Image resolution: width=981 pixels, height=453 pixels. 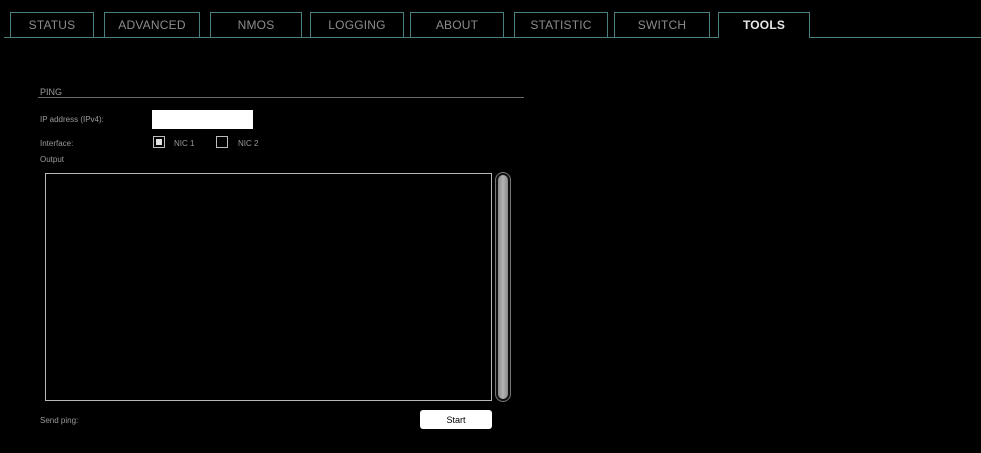 What do you see at coordinates (72, 119) in the screenshot?
I see `ip-address-label: IP address (IPv4):` at bounding box center [72, 119].